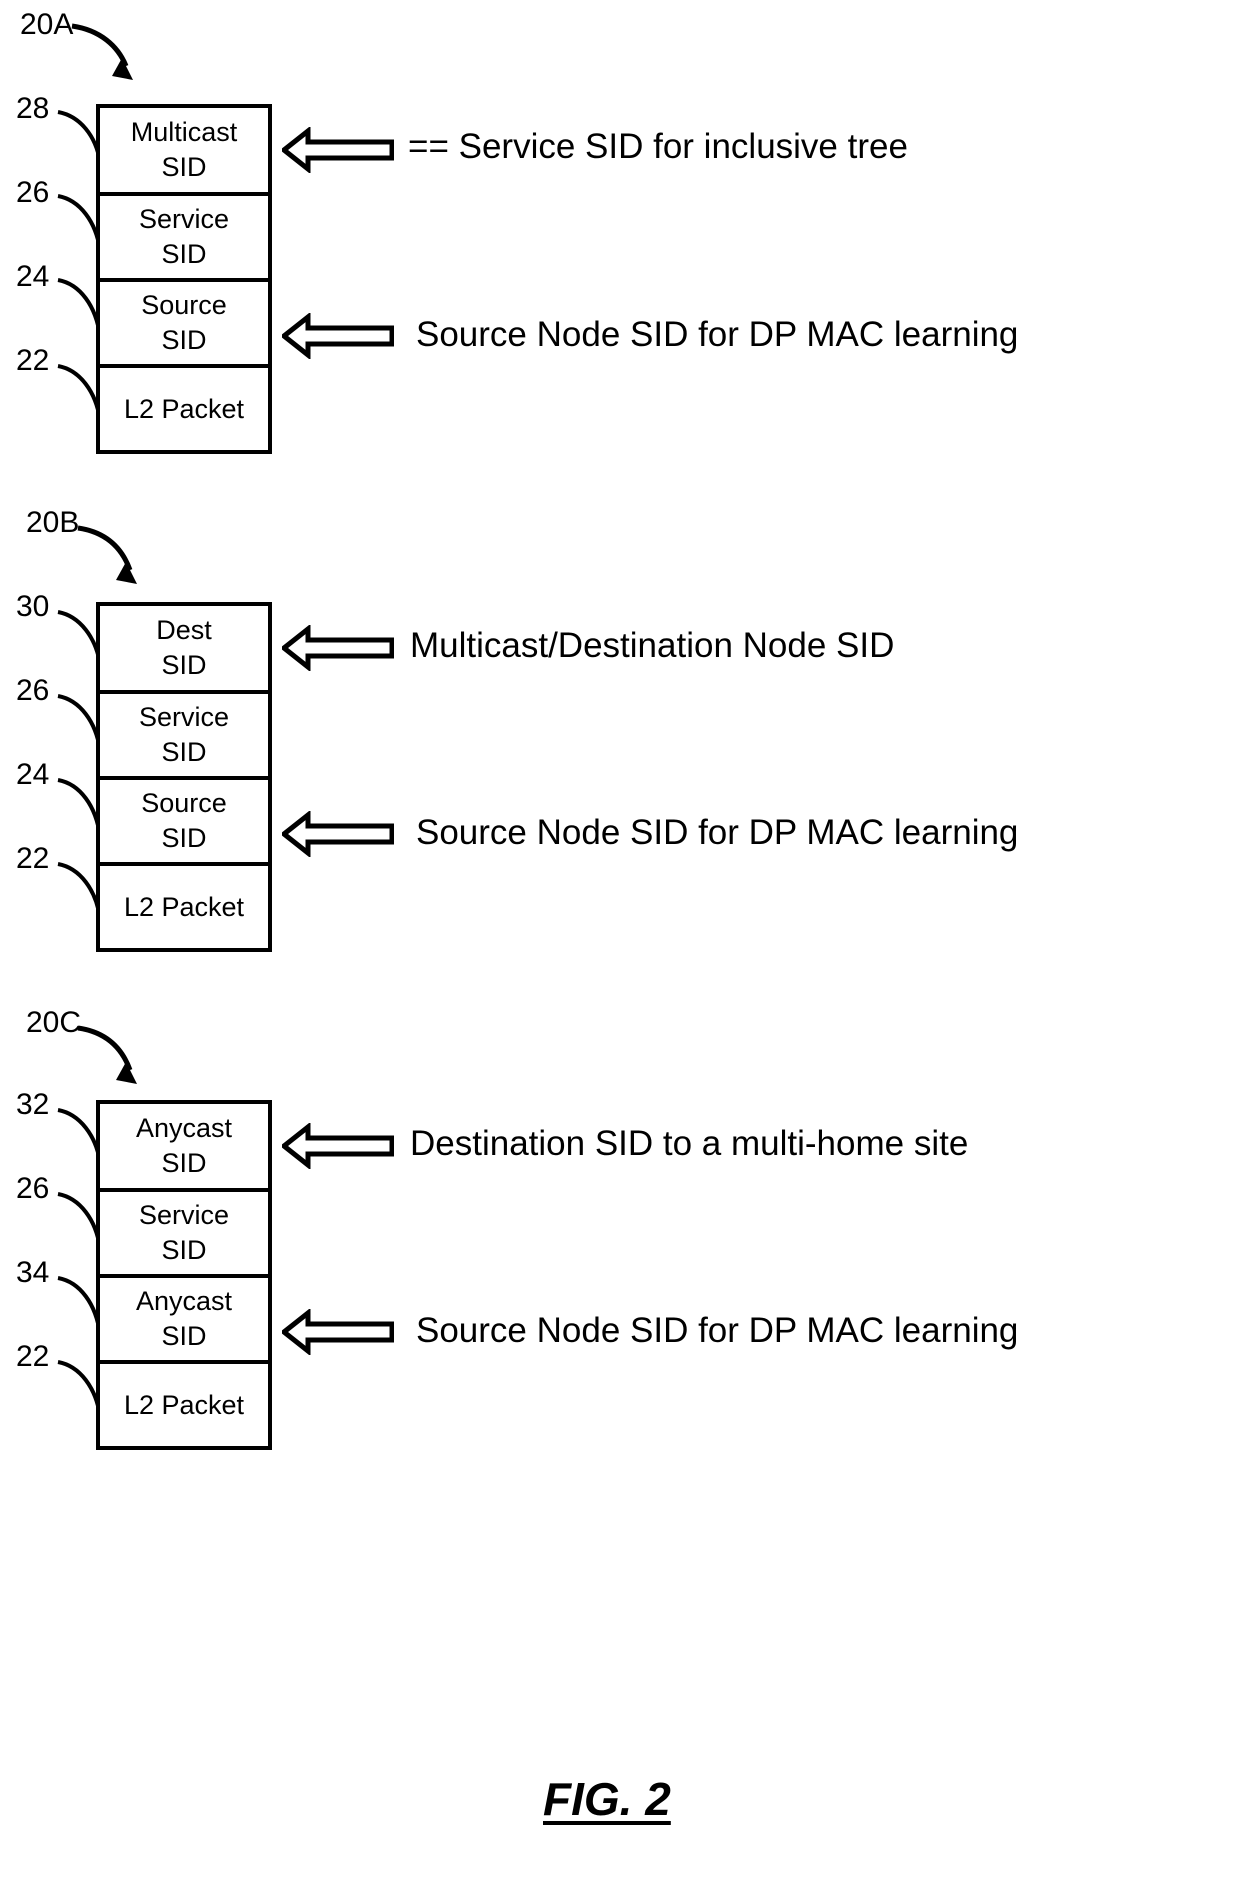 The height and width of the screenshot is (1885, 1240). Describe the element at coordinates (338, 648) in the screenshot. I see `callout-arrow-20B-top` at that location.